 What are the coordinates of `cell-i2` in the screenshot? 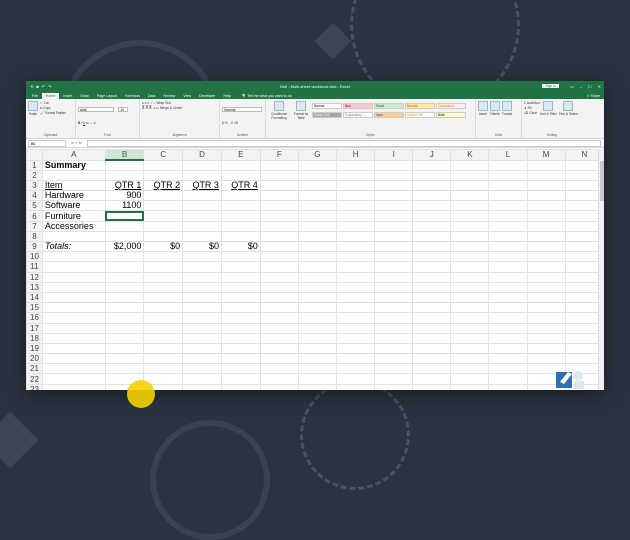 It's located at (394, 175).